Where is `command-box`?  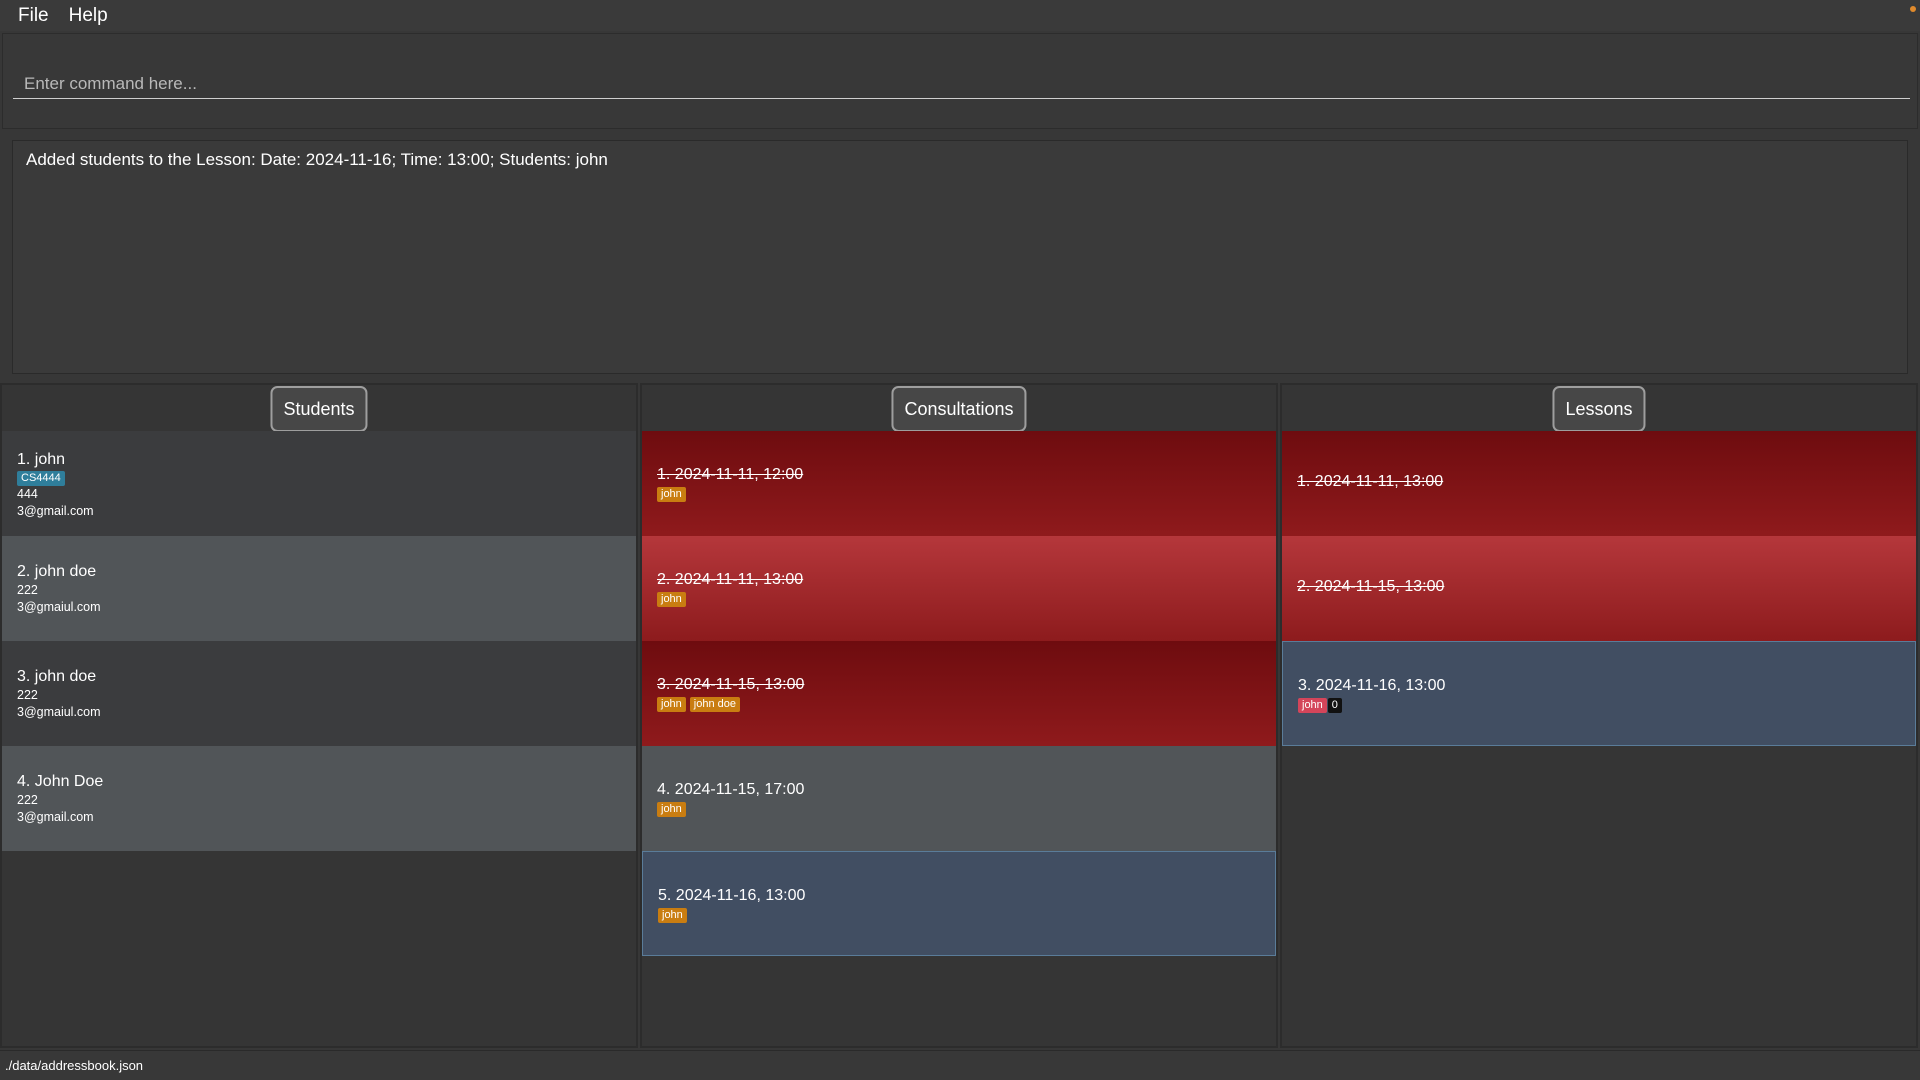
command-box is located at coordinates (960, 81).